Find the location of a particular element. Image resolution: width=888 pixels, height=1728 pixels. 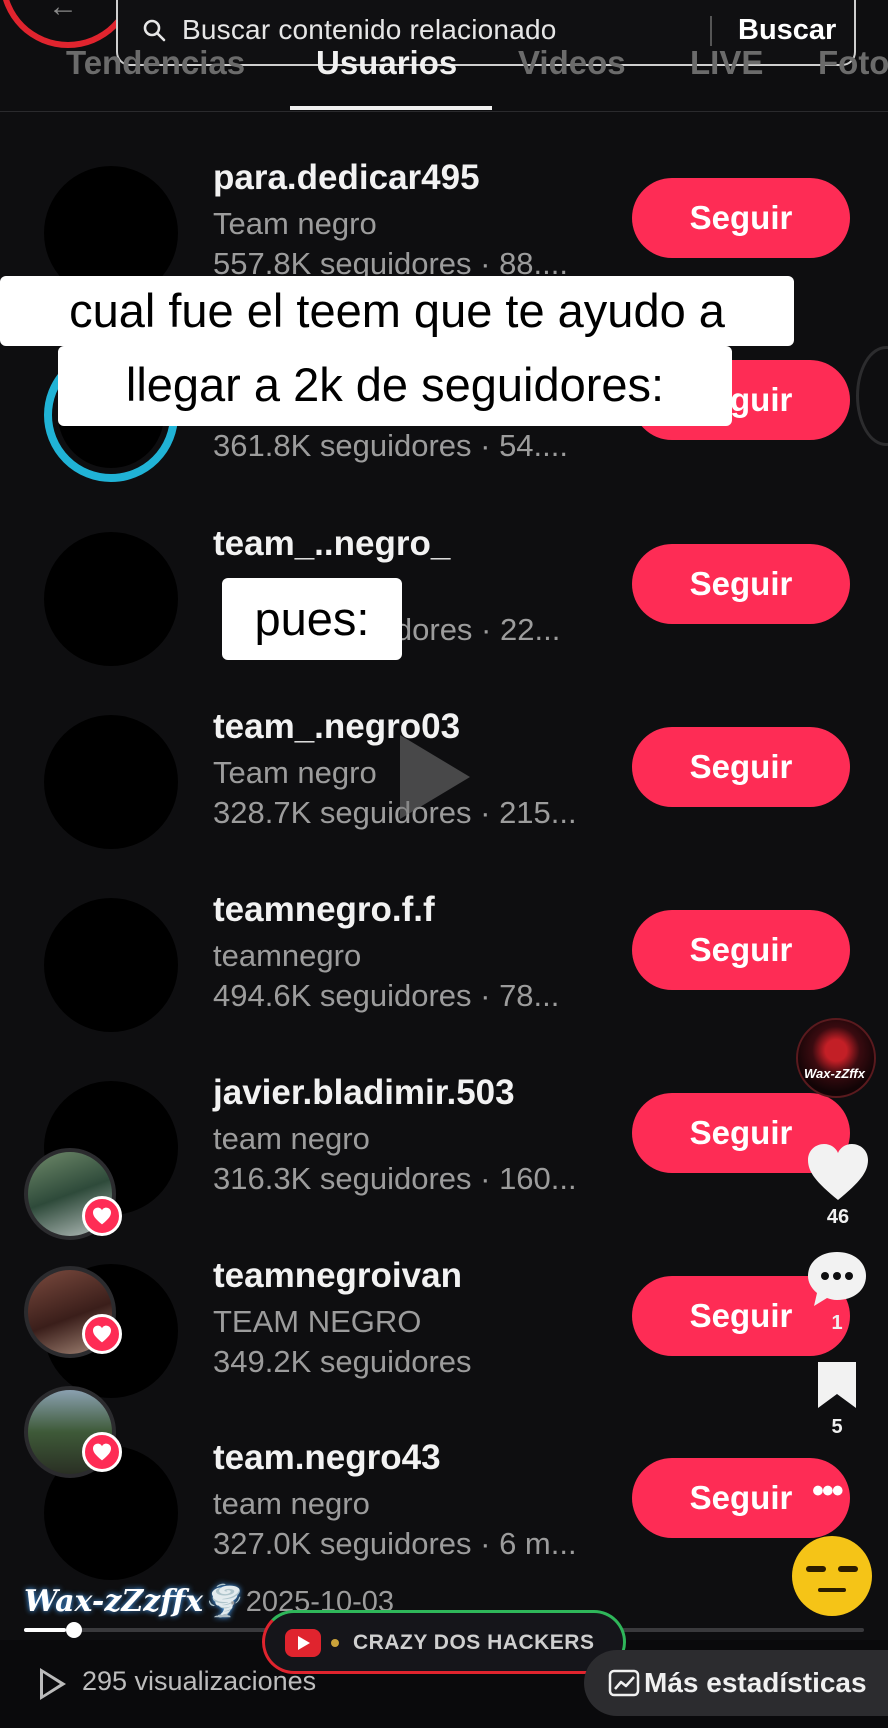

tab-videos: Videos is located at coordinates (572, 63).